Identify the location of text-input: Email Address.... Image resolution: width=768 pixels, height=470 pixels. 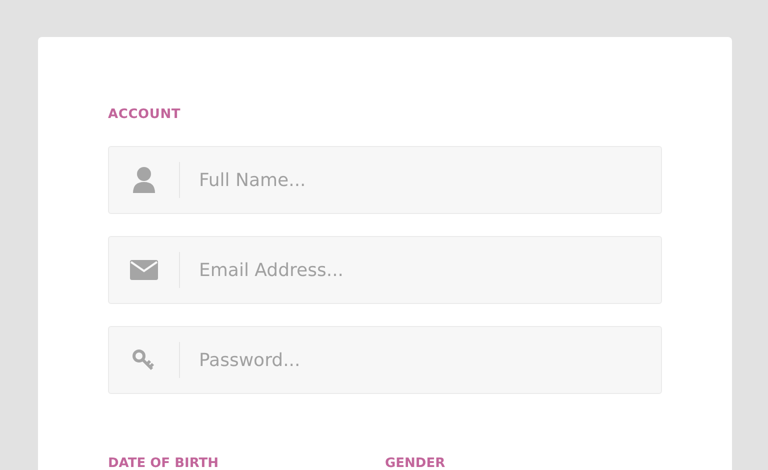
(420, 270).